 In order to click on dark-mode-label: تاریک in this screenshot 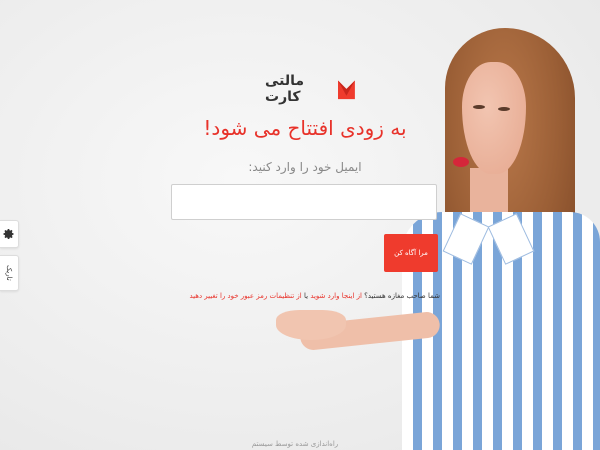, I will do `click(9, 273)`.